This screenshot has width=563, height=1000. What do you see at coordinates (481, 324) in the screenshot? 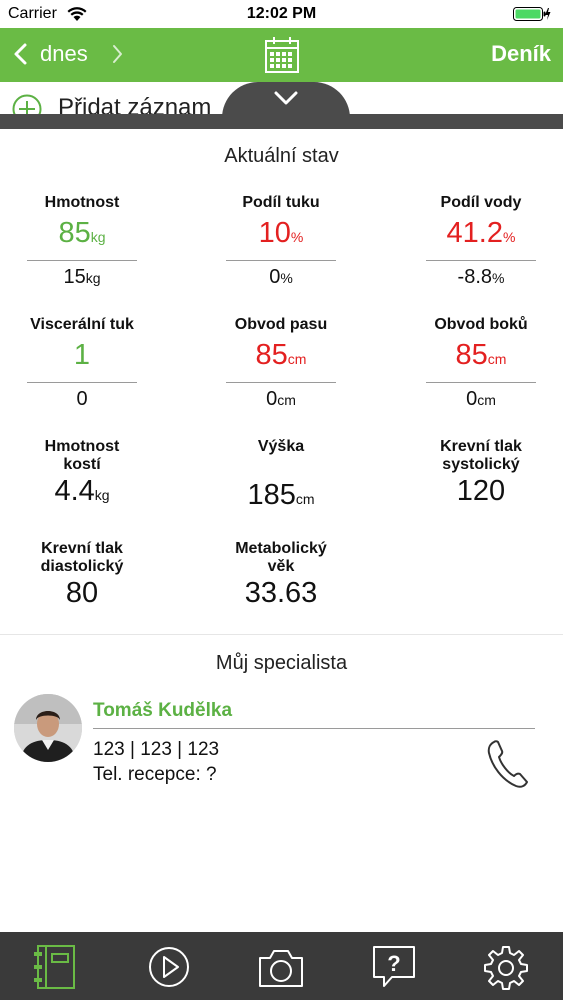
I see `metric-label: Obvod boků` at bounding box center [481, 324].